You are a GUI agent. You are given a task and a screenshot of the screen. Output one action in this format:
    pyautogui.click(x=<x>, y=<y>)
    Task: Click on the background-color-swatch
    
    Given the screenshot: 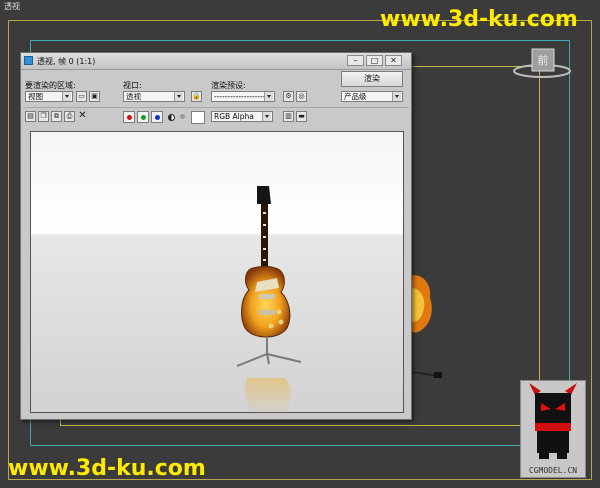 What is the action you would take?
    pyautogui.click(x=198, y=117)
    